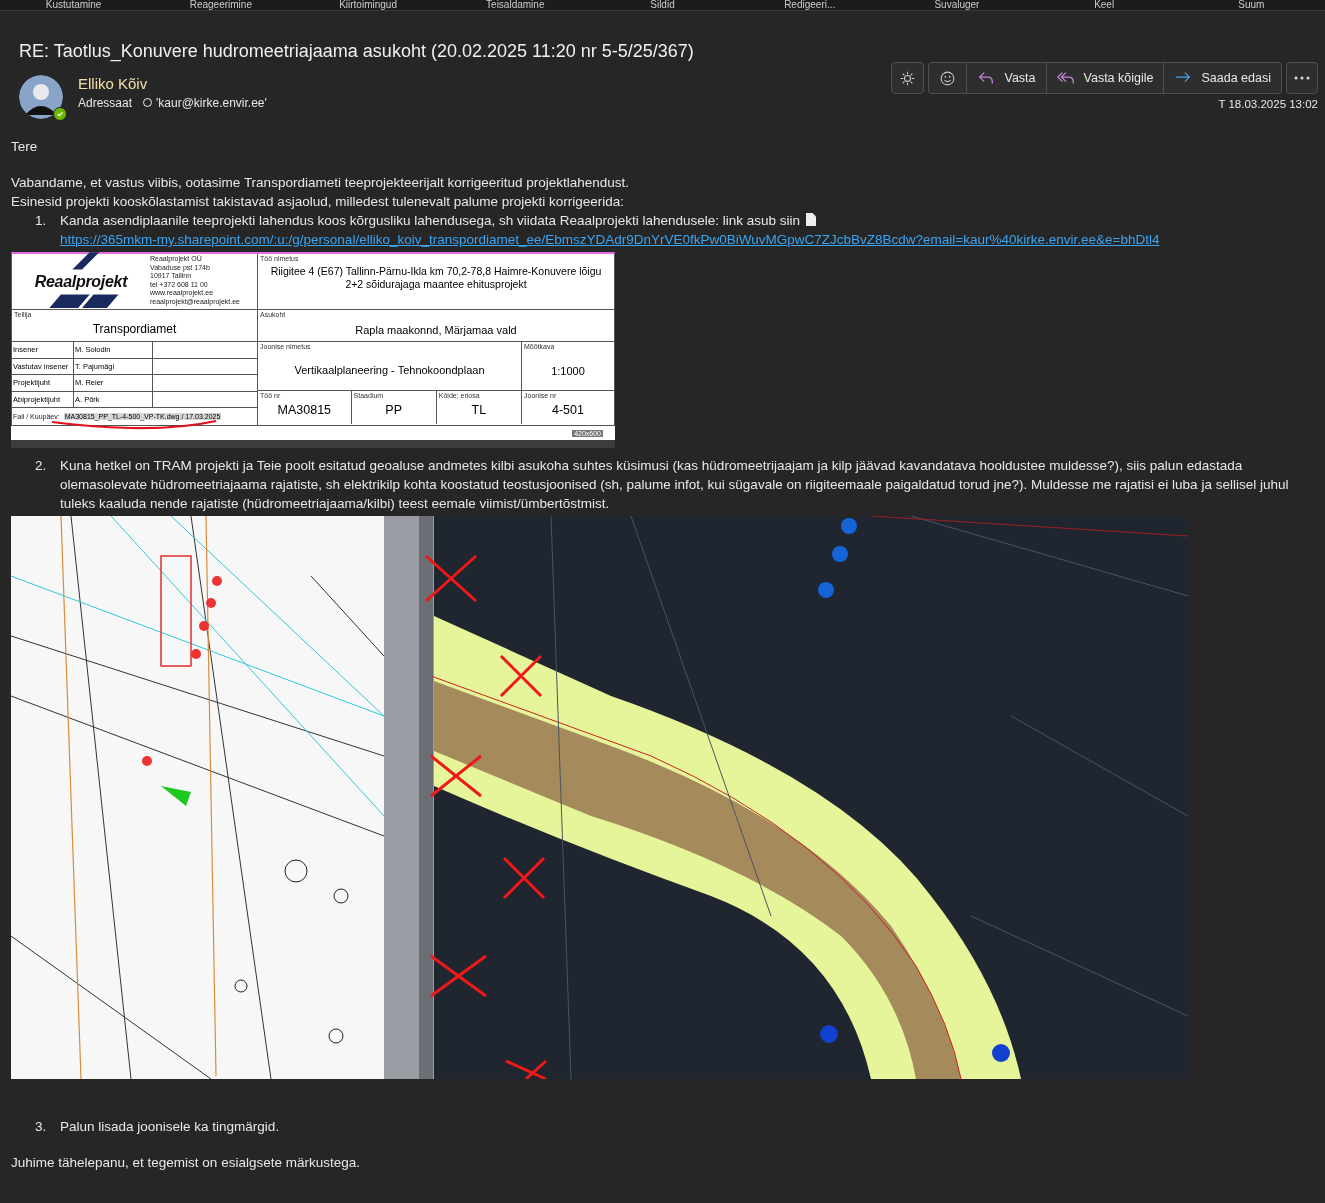 The image size is (1325, 1203). What do you see at coordinates (479, 410) in the screenshot?
I see `field-value: TL` at bounding box center [479, 410].